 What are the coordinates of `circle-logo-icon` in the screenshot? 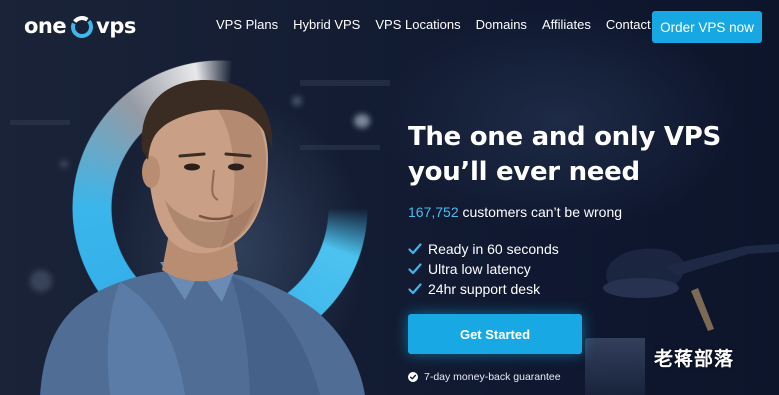 It's located at (82, 27).